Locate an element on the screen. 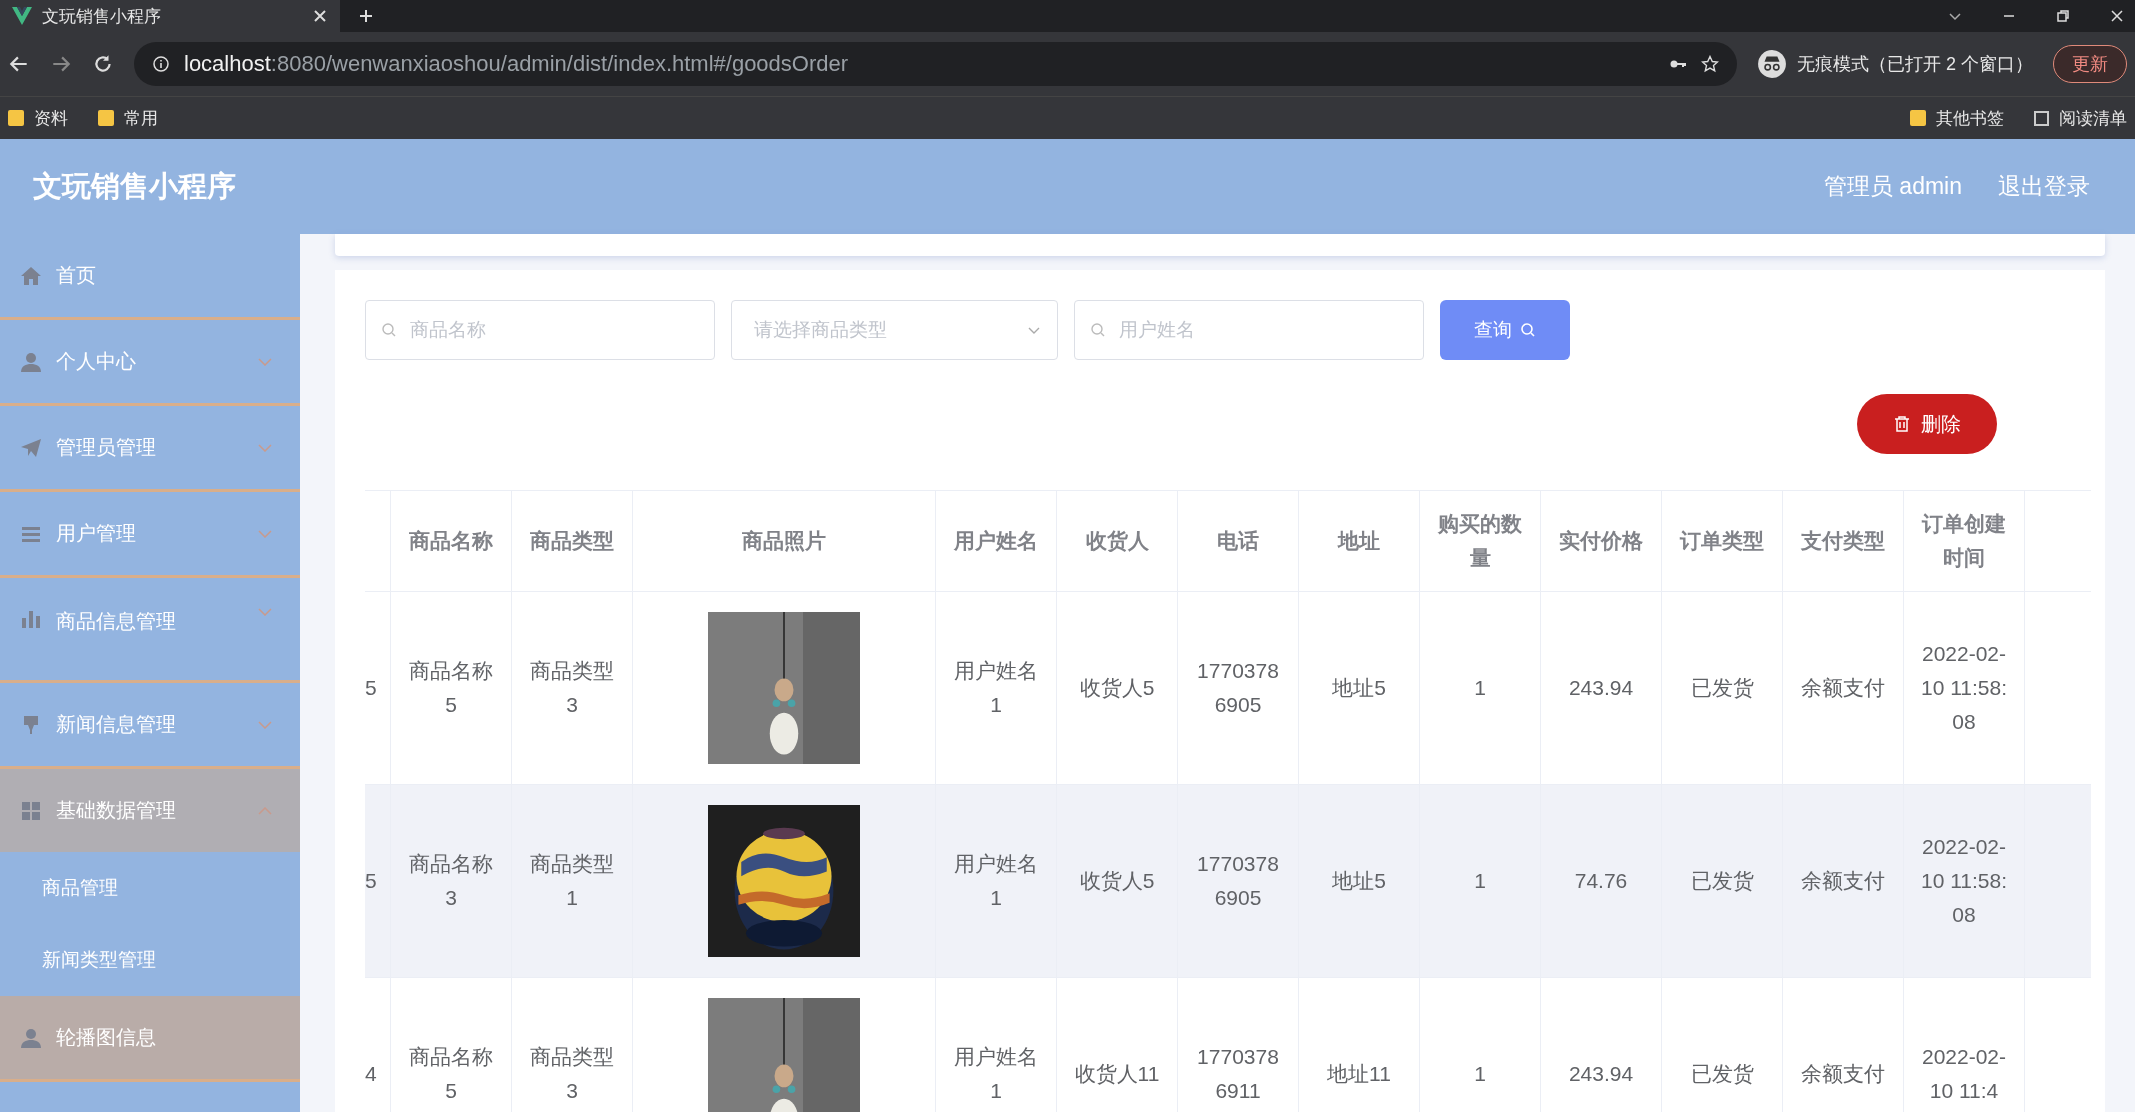  bookmark: 常用 is located at coordinates (128, 118).